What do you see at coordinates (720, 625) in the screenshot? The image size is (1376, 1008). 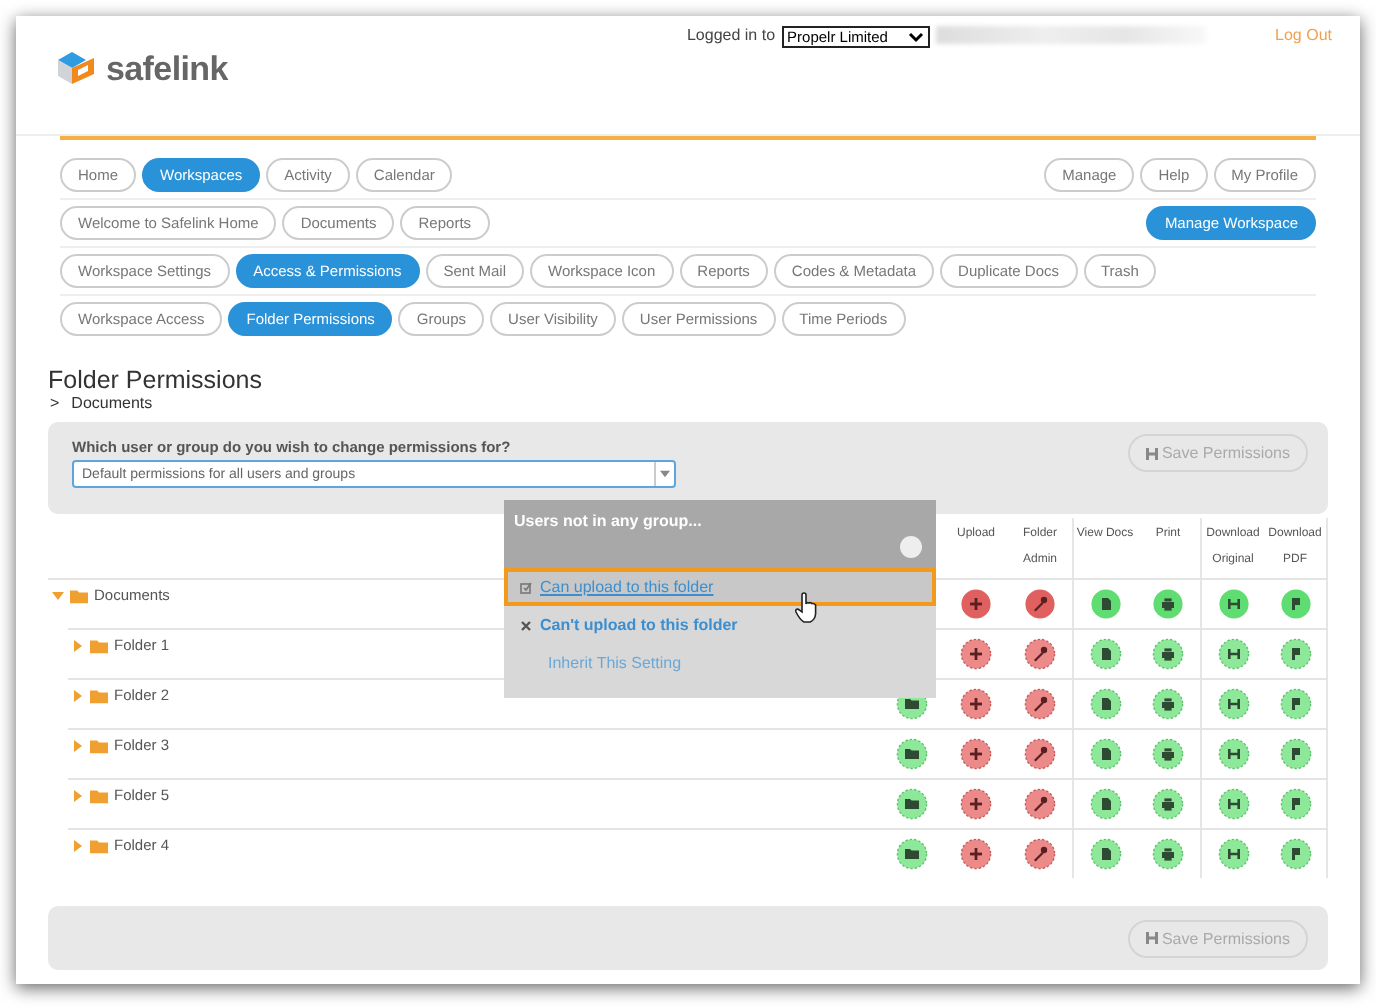 I see `permission-option: Can't upload to this folder` at bounding box center [720, 625].